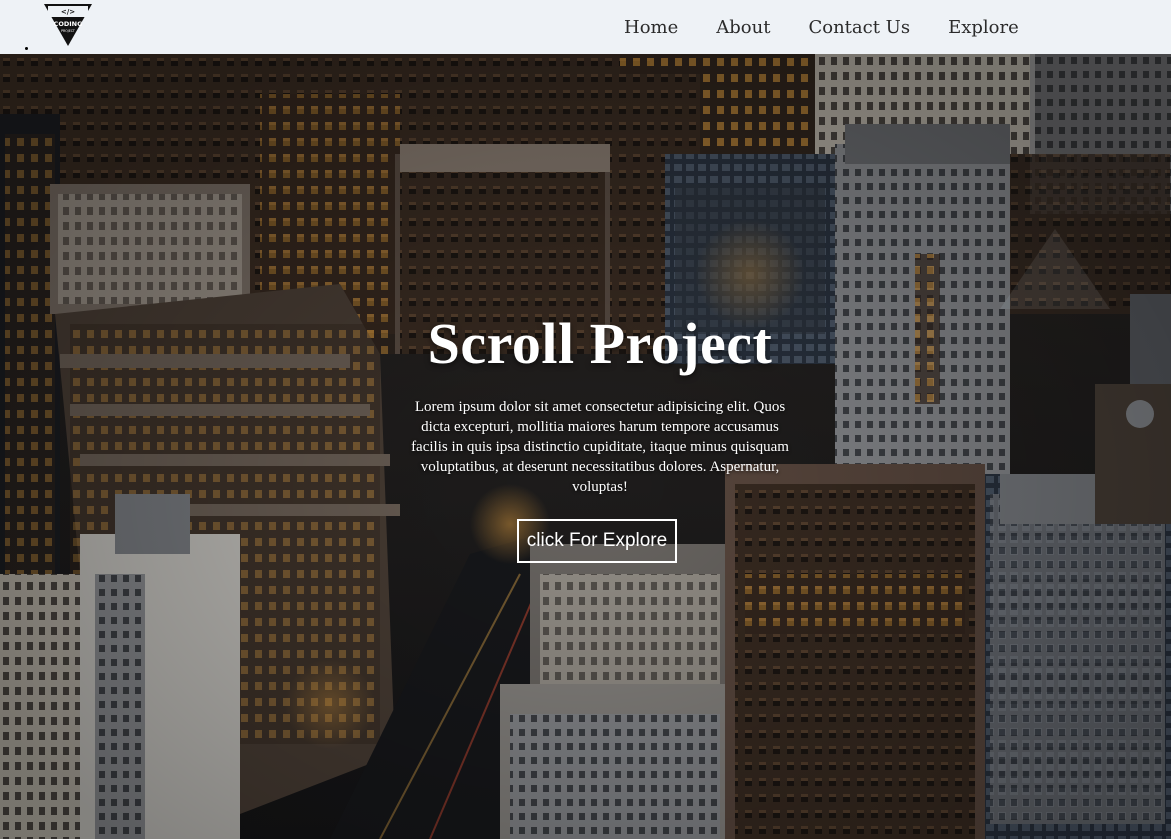  What do you see at coordinates (600, 343) in the screenshot?
I see `hero-title: Scroll Project` at bounding box center [600, 343].